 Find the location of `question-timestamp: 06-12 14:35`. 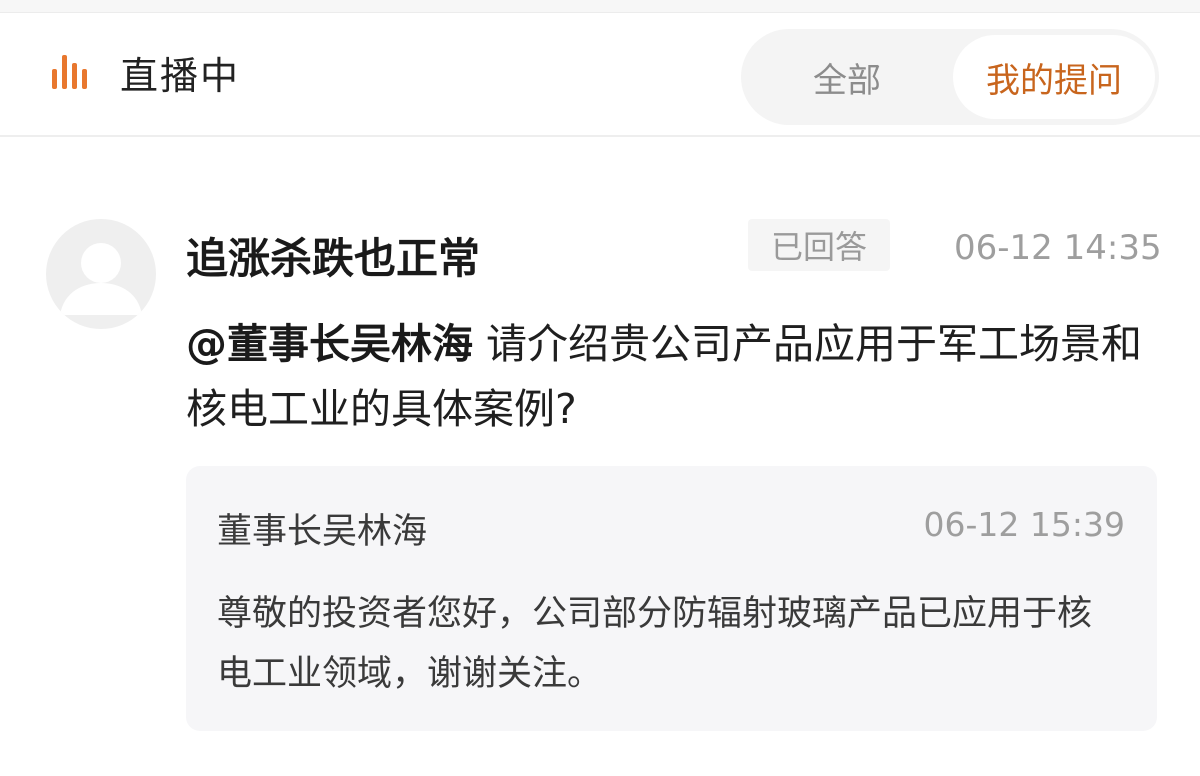

question-timestamp: 06-12 14:35 is located at coordinates (1058, 248).